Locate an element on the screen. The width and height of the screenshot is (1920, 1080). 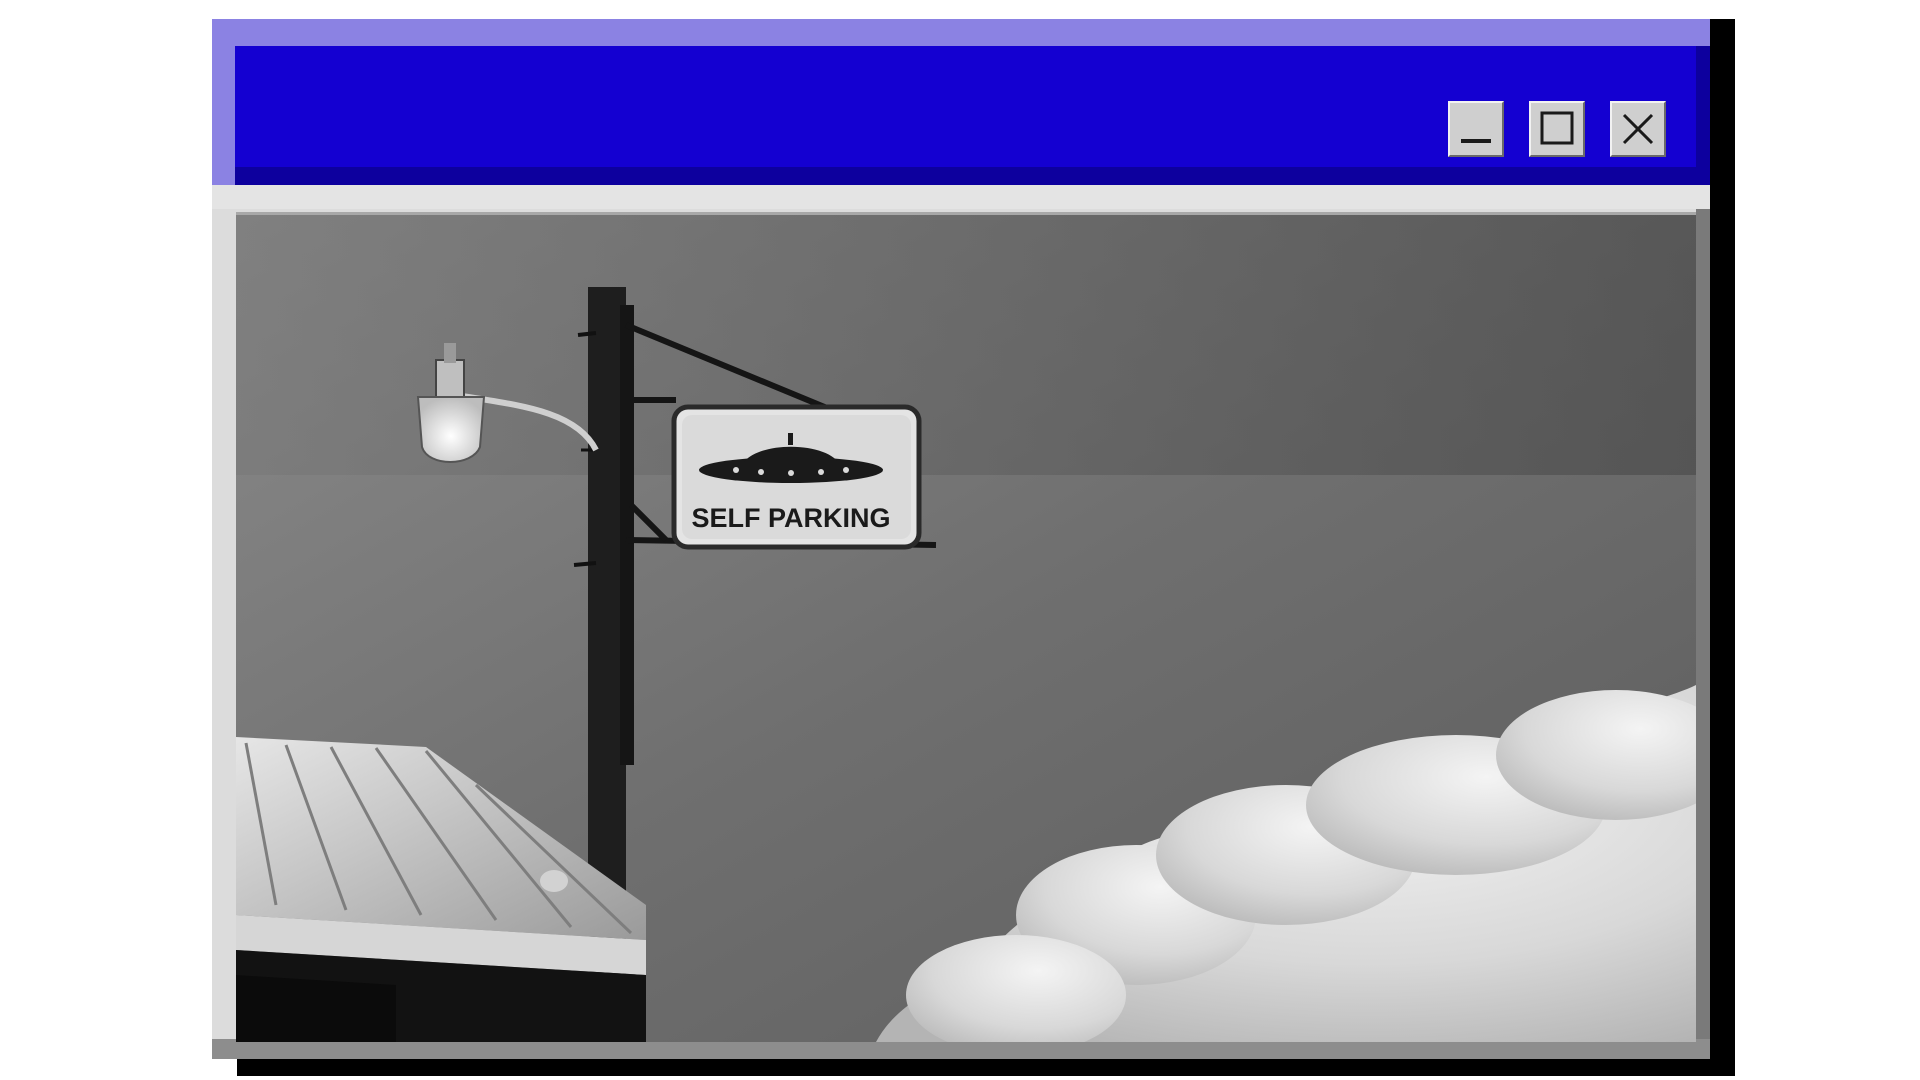
window-bottom-edge is located at coordinates (961, 1049).